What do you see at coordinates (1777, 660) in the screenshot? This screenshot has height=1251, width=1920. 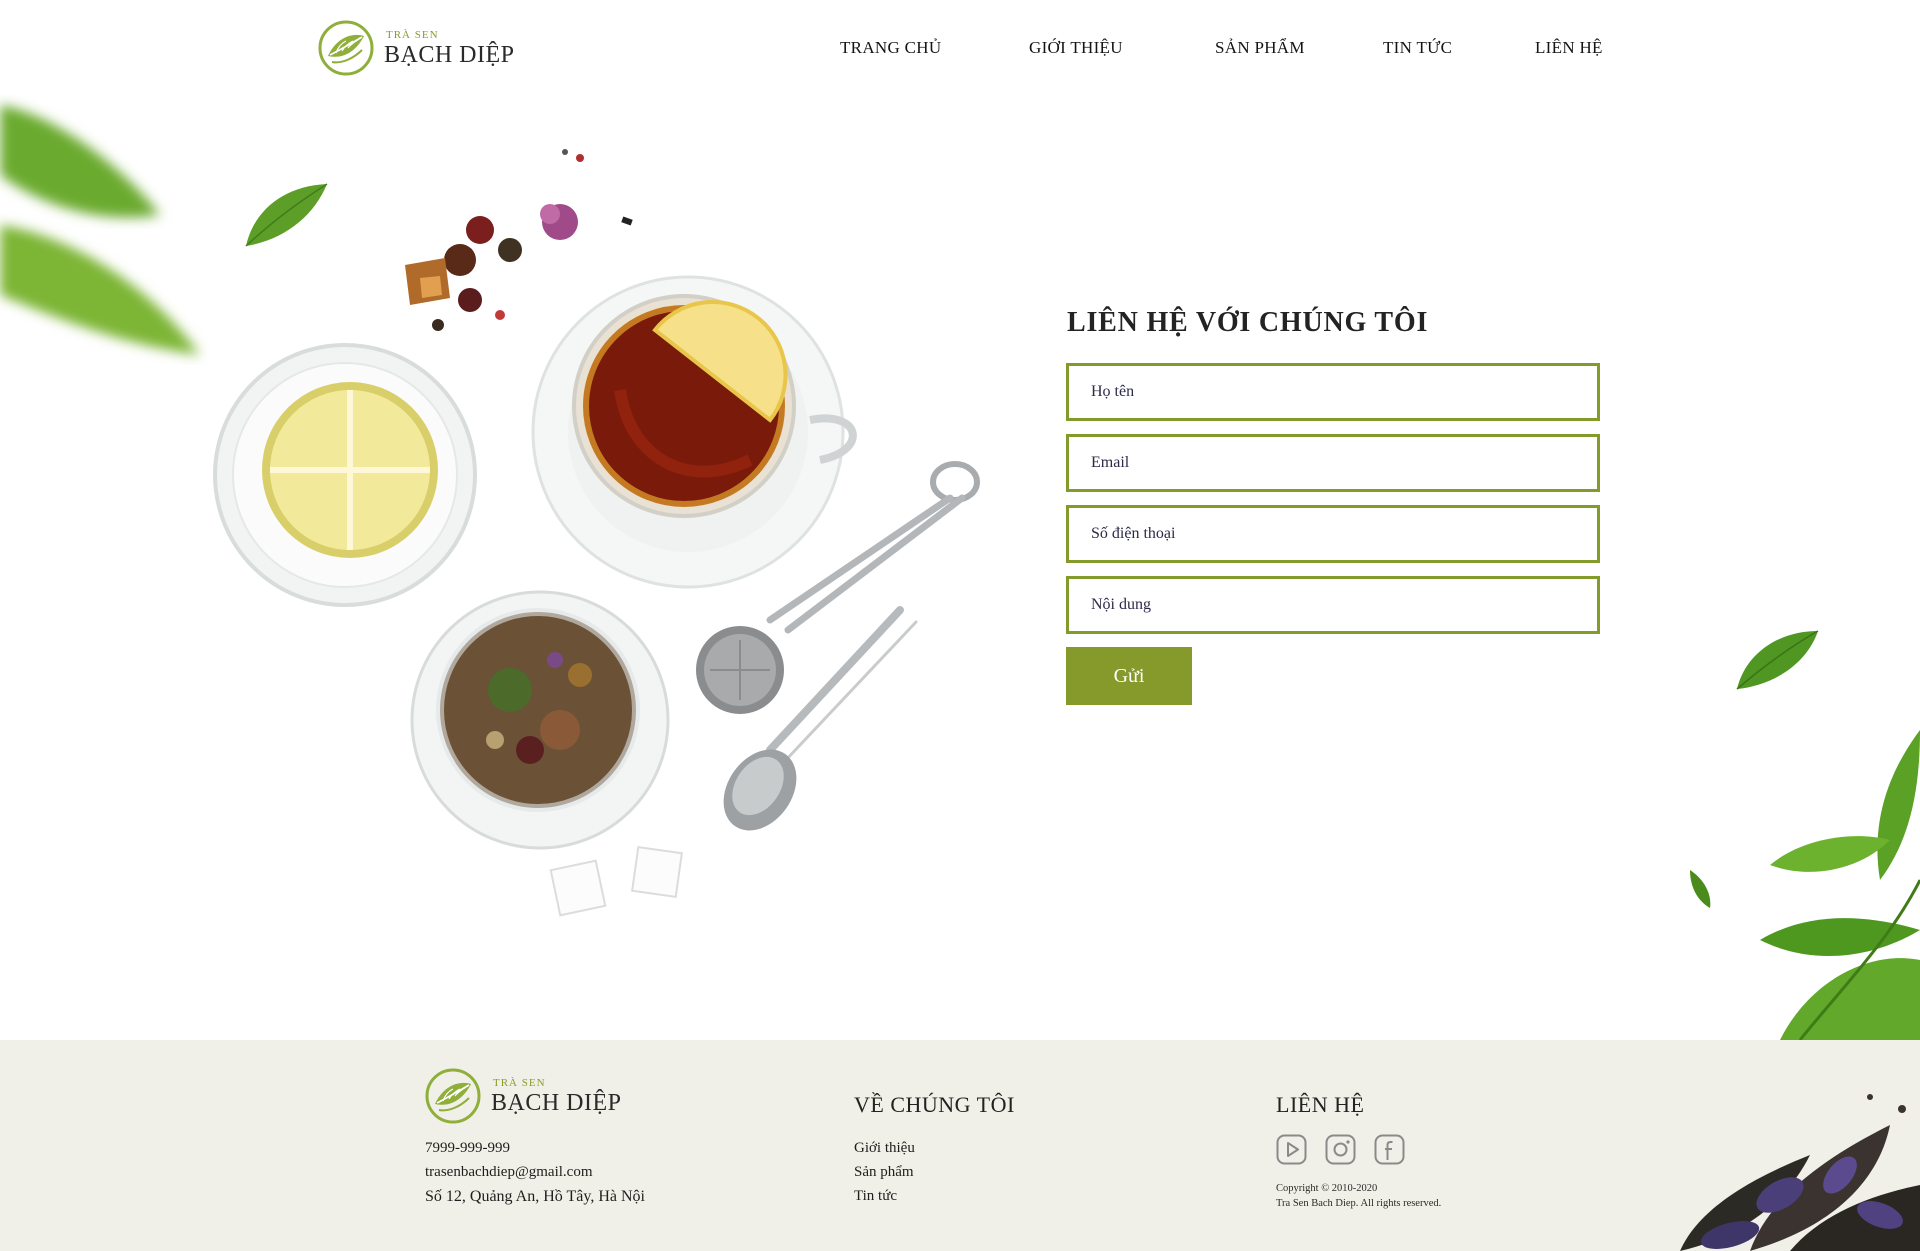 I see `leaf-right-small-decoration` at bounding box center [1777, 660].